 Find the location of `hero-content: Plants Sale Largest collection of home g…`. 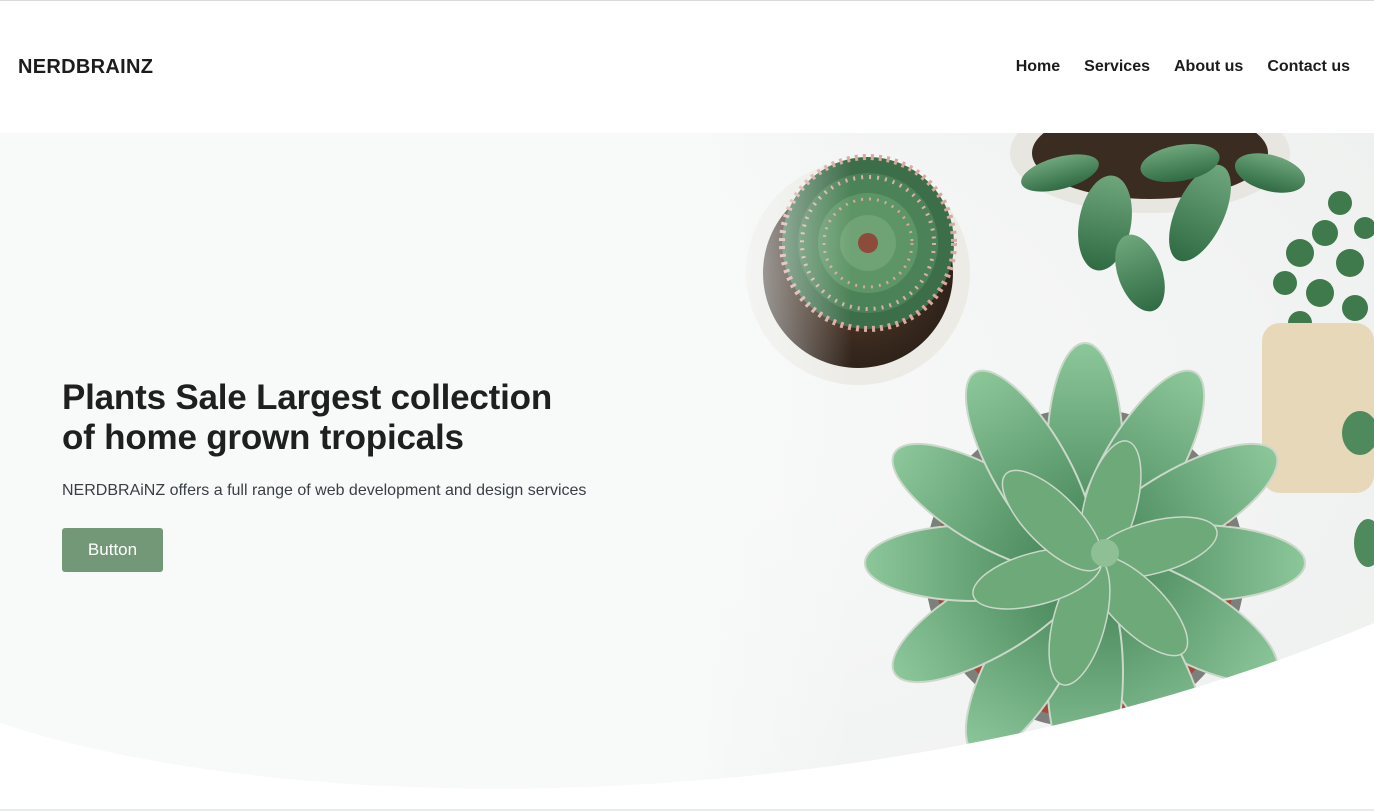

hero-content: Plants Sale Largest collection of home g… is located at coordinates (382, 475).